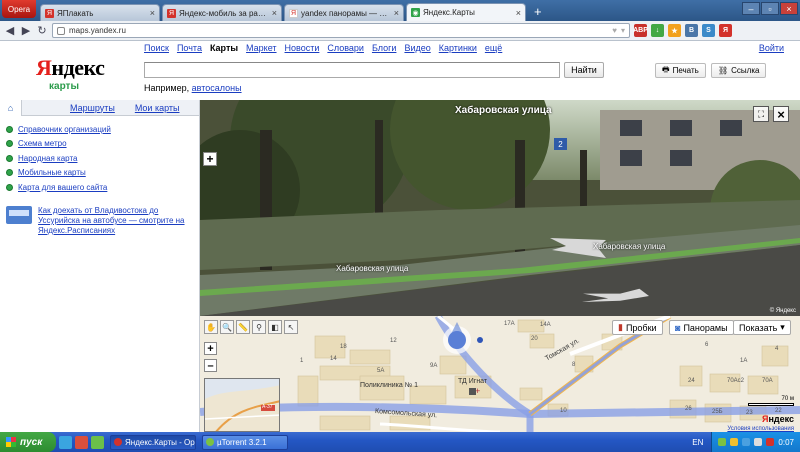 The image size is (800, 452). What do you see at coordinates (227, 327) in the screenshot?
I see `magnifier-tool-icon: 🔍` at bounding box center [227, 327].